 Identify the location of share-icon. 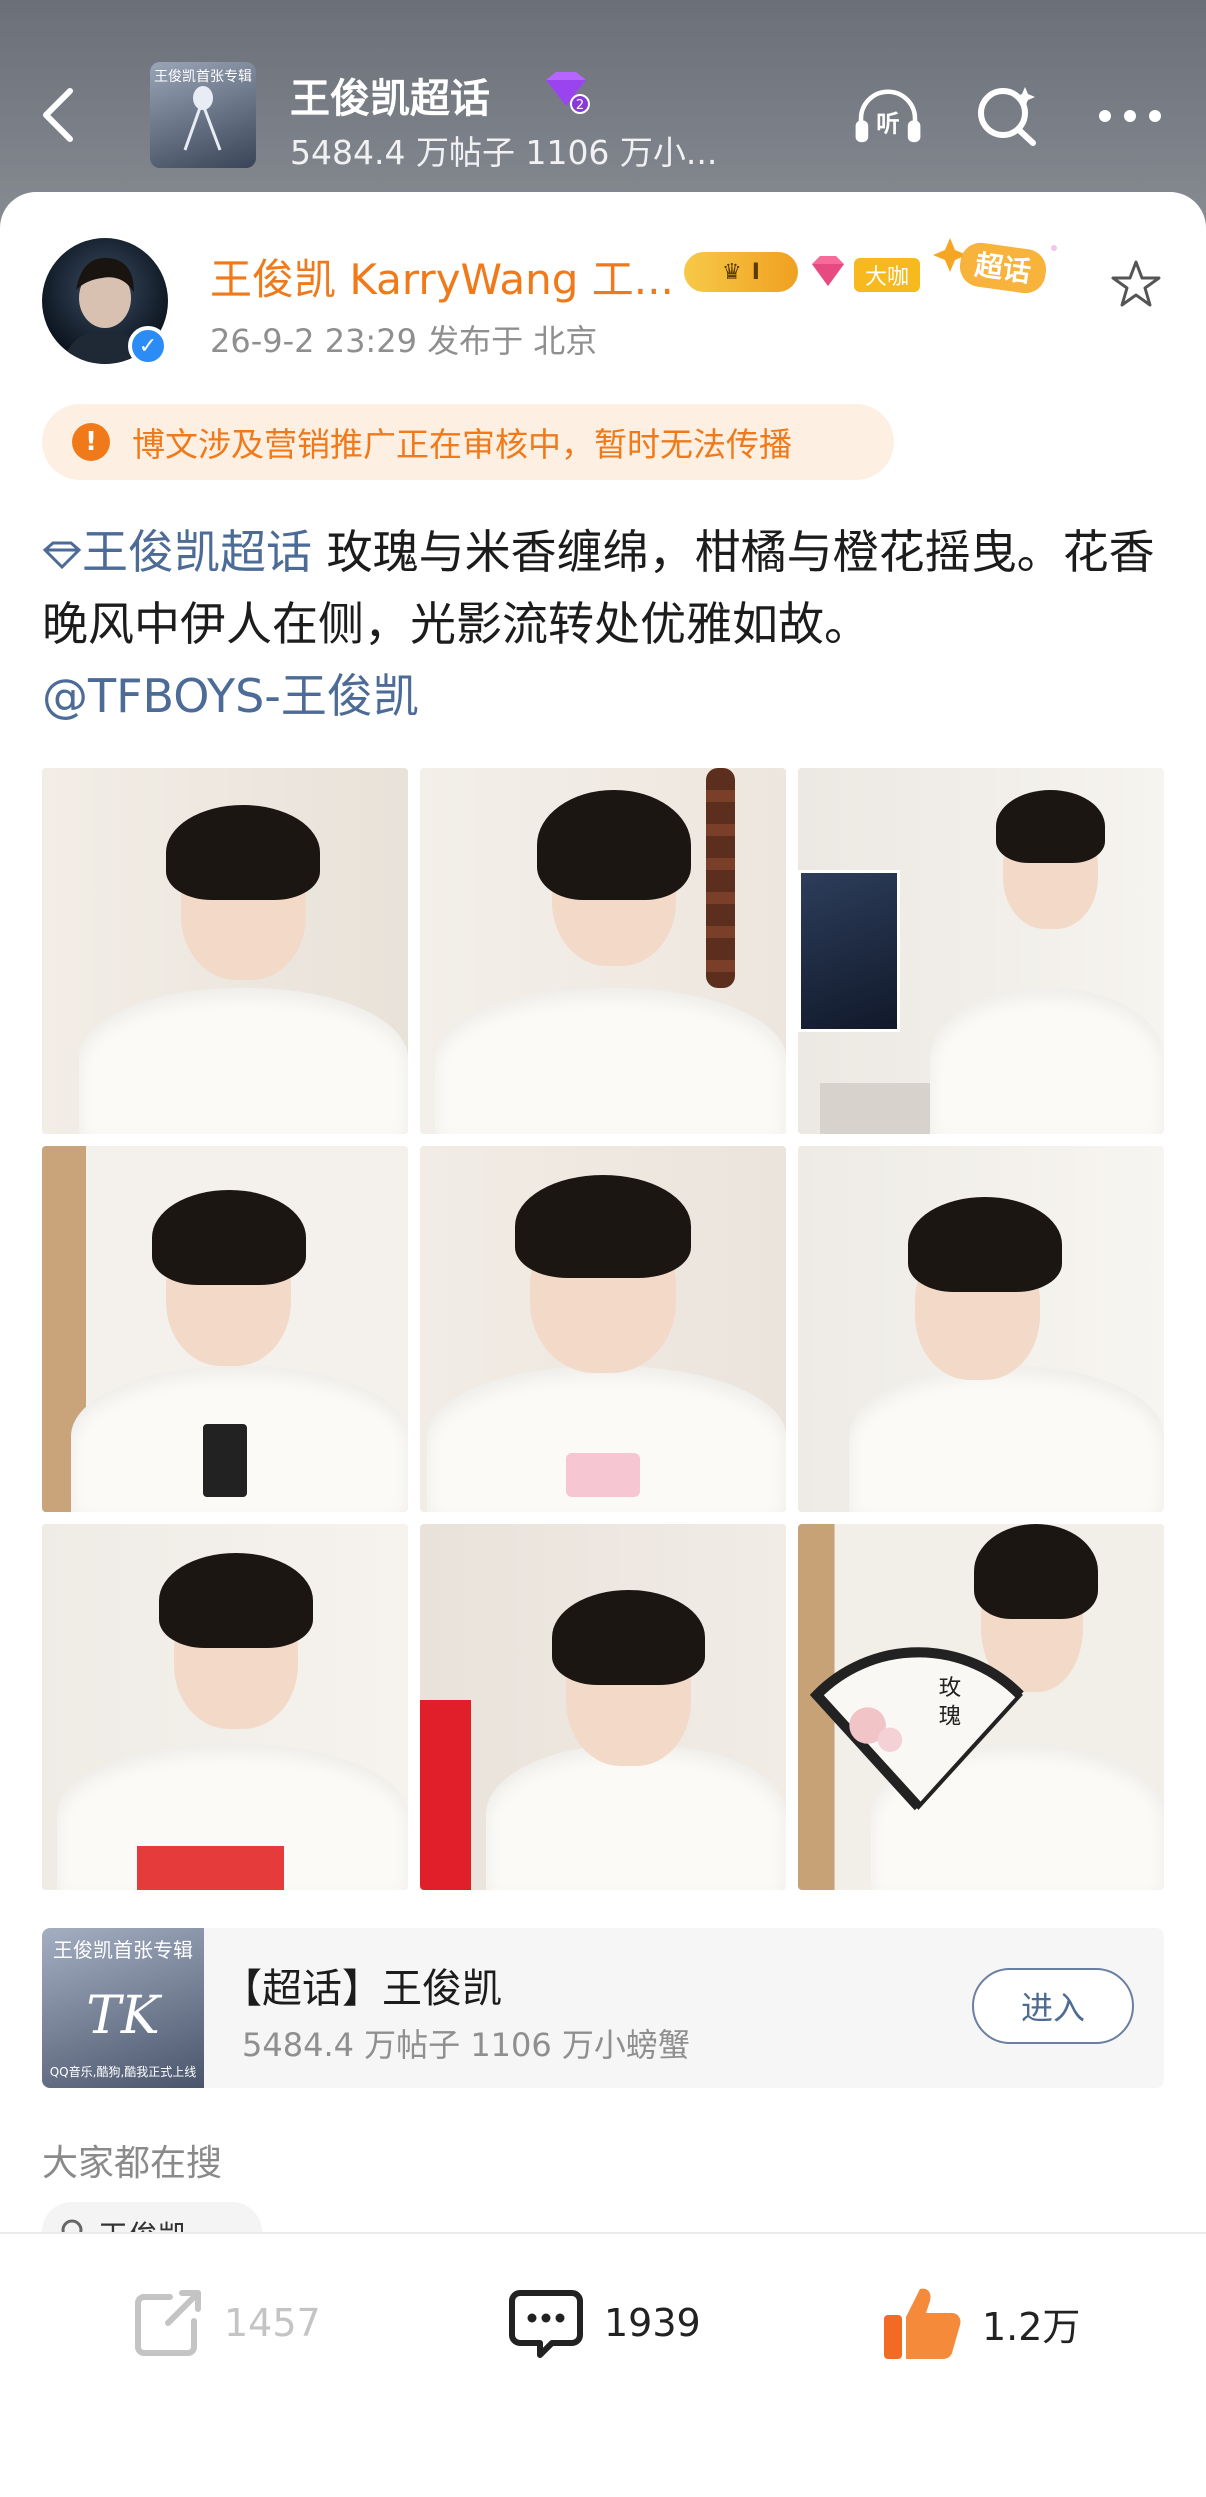
(168, 2323).